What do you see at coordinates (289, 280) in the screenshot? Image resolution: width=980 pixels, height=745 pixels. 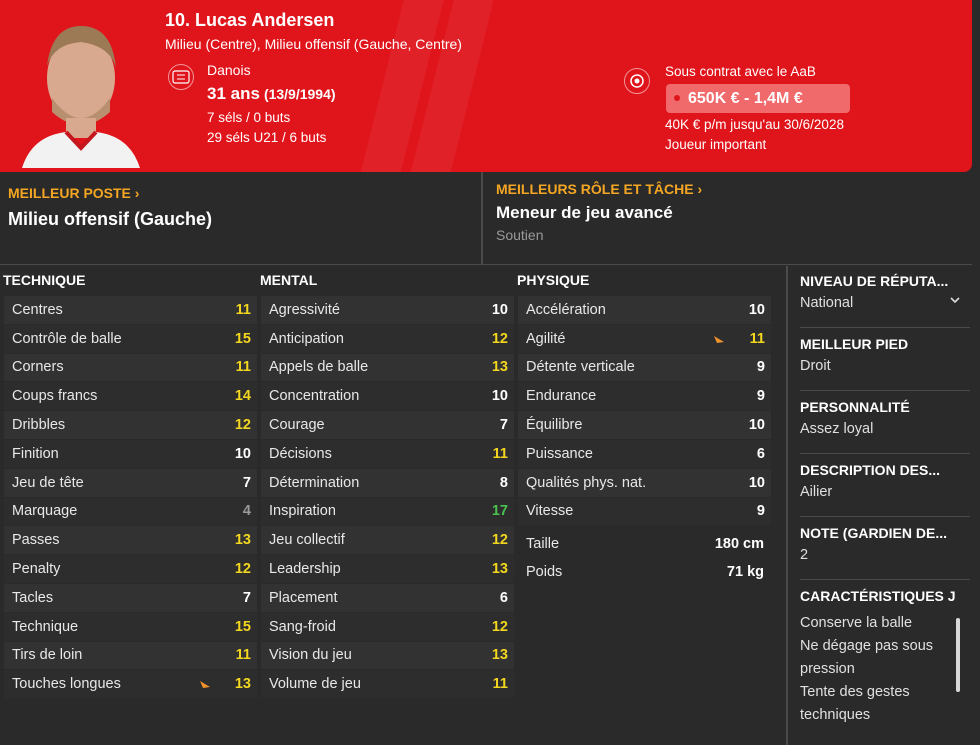 I see `mental-header: MENTAL` at bounding box center [289, 280].